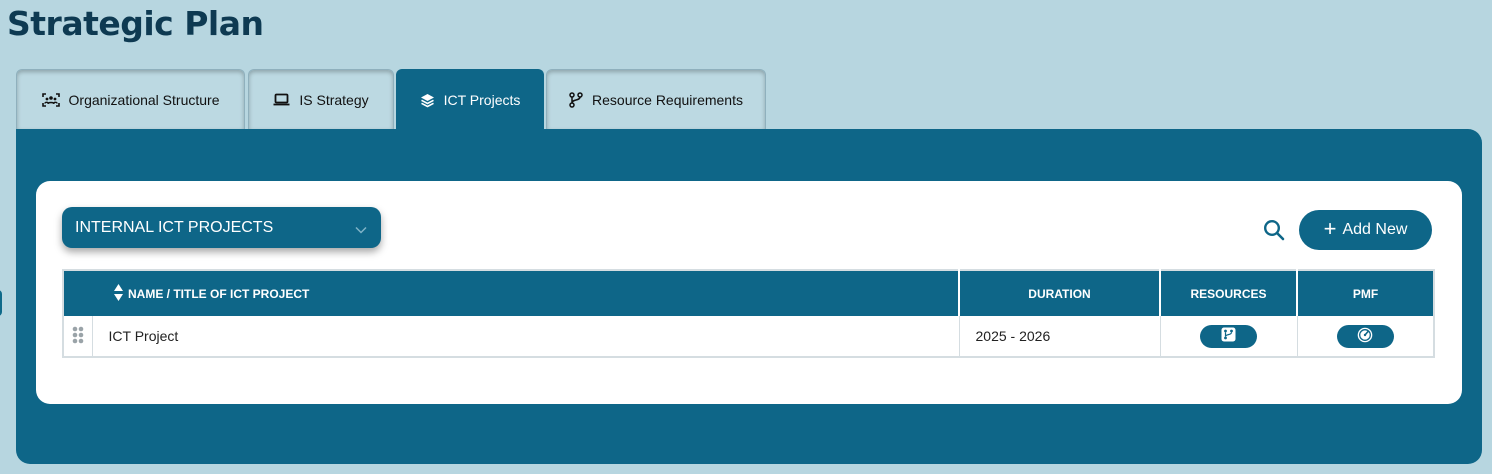 The image size is (1492, 474). I want to click on gauge-icon, so click(1365, 336).